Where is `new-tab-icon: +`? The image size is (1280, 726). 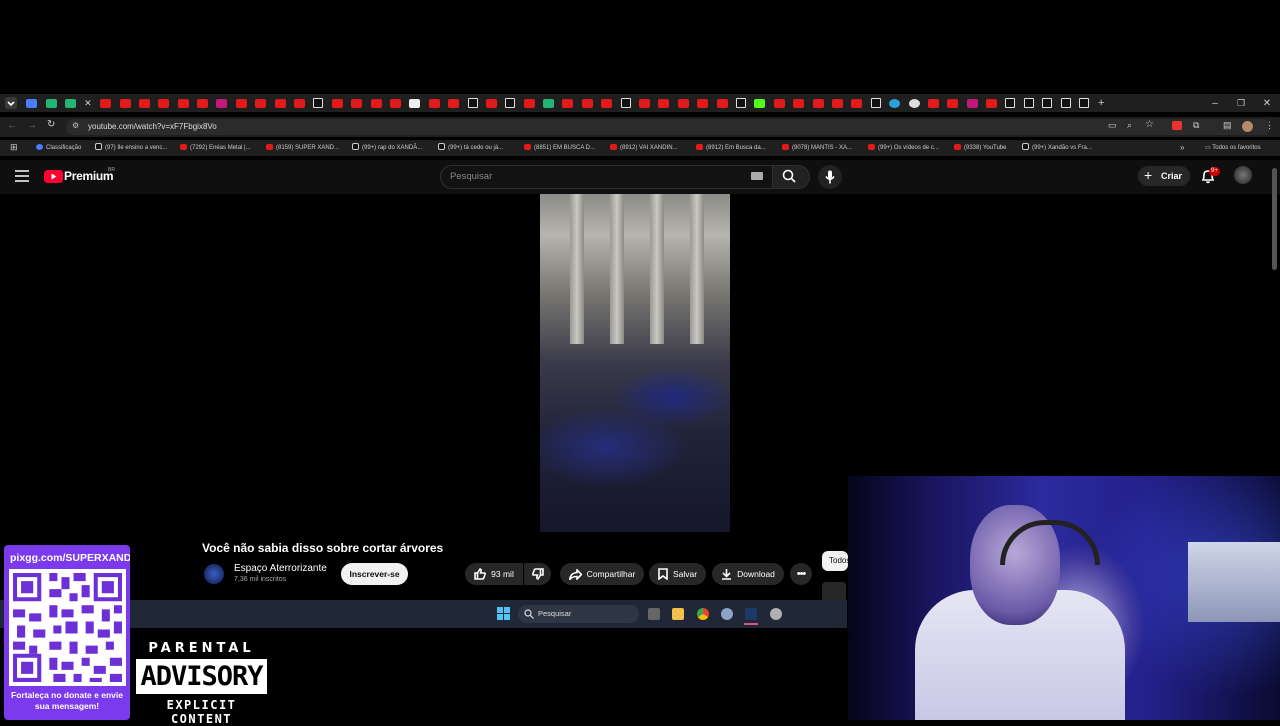
new-tab-icon: + is located at coordinates (1101, 103).